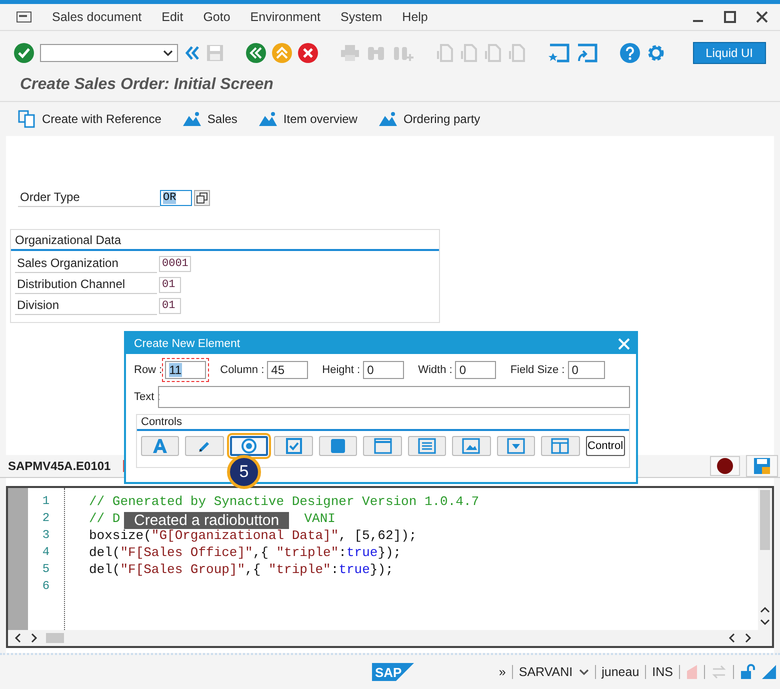  I want to click on window-arrow-icon, so click(587, 53).